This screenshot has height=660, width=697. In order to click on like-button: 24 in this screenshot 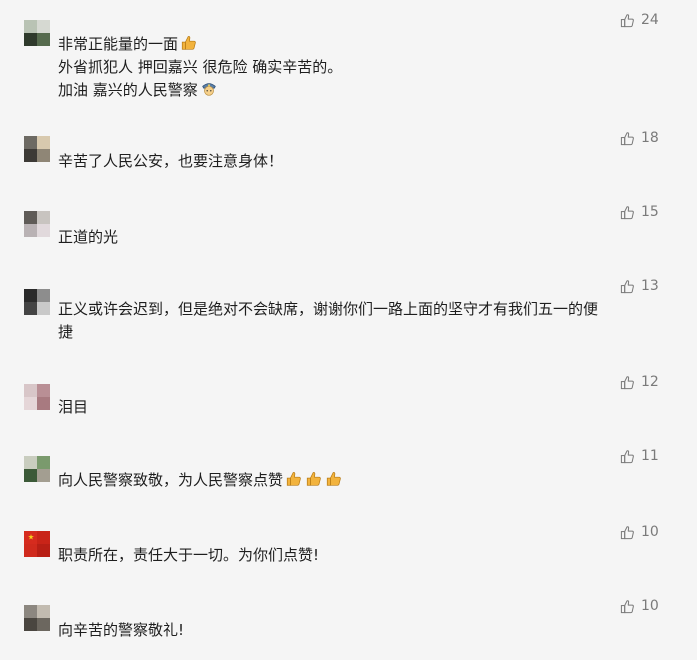, I will do `click(653, 20)`.